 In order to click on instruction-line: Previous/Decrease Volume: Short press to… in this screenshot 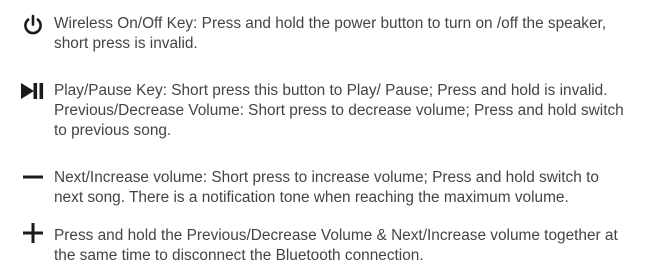, I will do `click(339, 110)`.